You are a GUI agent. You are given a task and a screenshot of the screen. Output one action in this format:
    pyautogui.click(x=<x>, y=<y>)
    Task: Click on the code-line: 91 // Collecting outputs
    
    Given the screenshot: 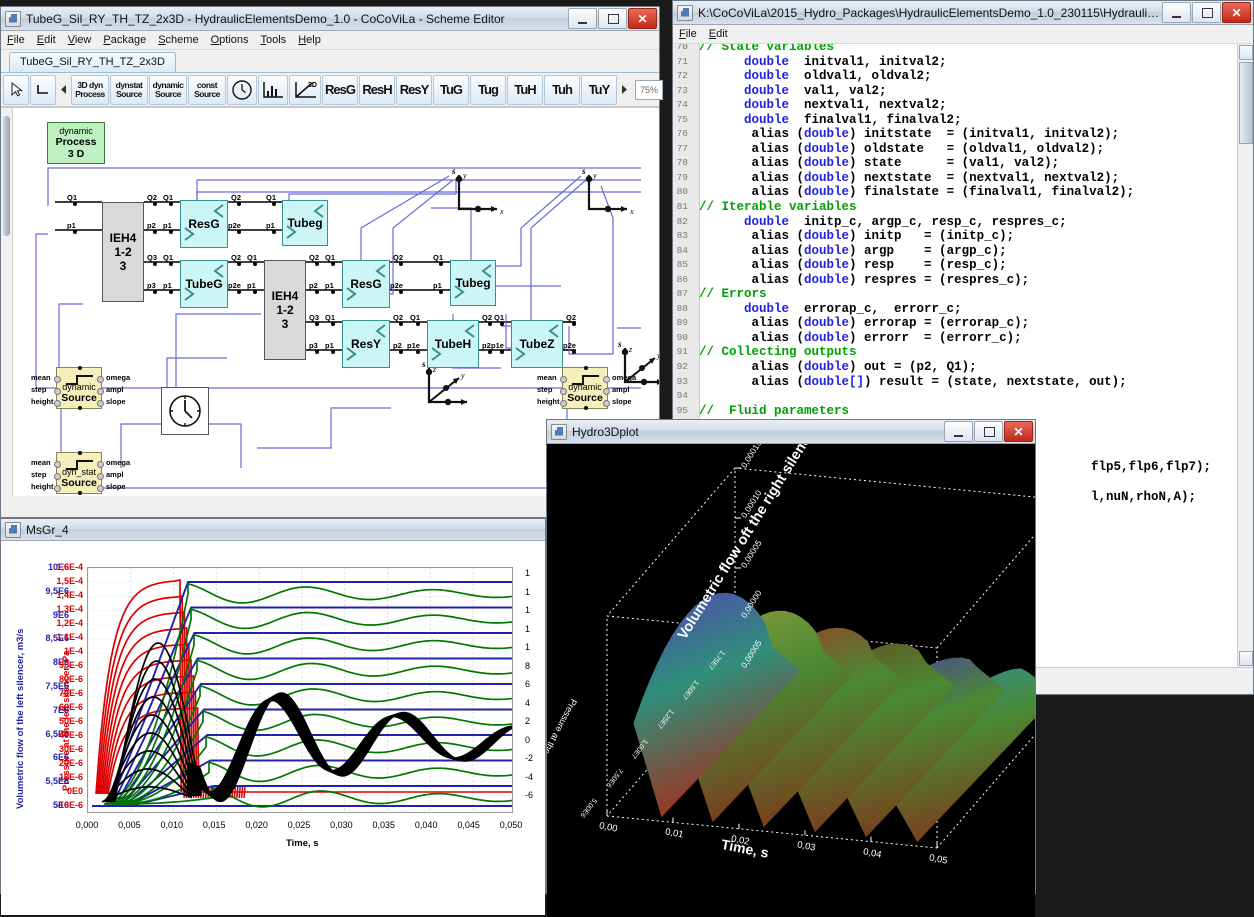 What is the action you would take?
    pyautogui.click(x=955, y=352)
    